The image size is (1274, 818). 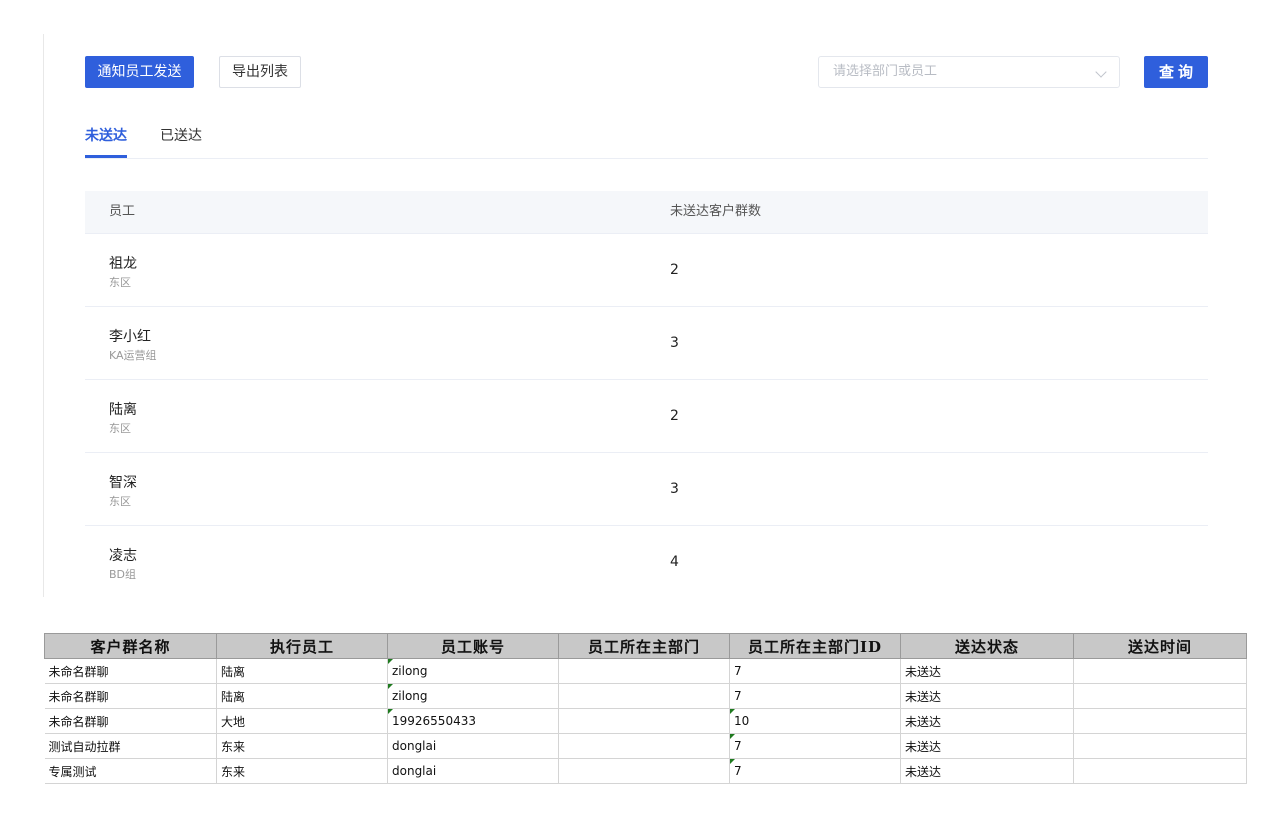 I want to click on employee-name: 凌志, so click(x=123, y=556).